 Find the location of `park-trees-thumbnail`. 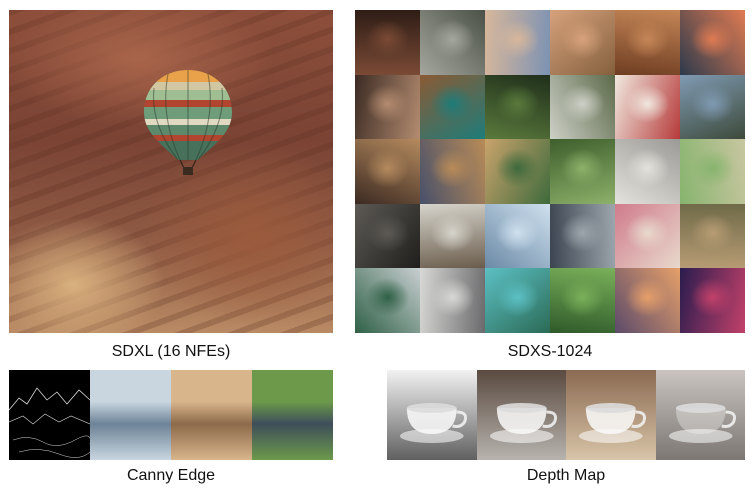

park-trees-thumbnail is located at coordinates (582, 300).